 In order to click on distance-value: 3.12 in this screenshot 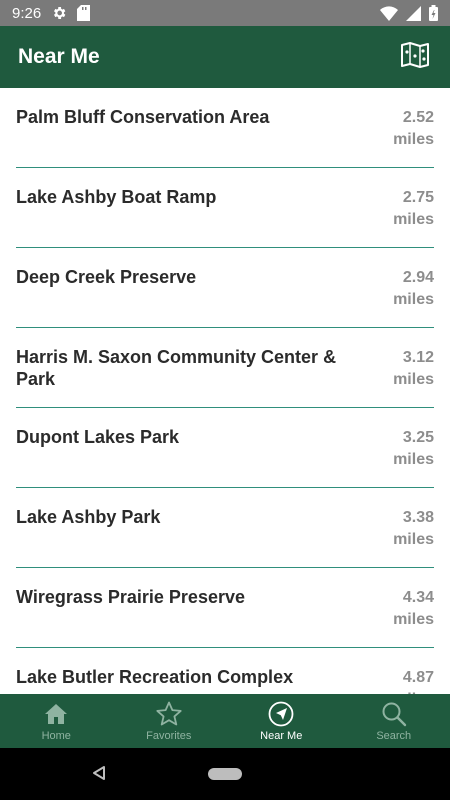, I will do `click(418, 357)`.